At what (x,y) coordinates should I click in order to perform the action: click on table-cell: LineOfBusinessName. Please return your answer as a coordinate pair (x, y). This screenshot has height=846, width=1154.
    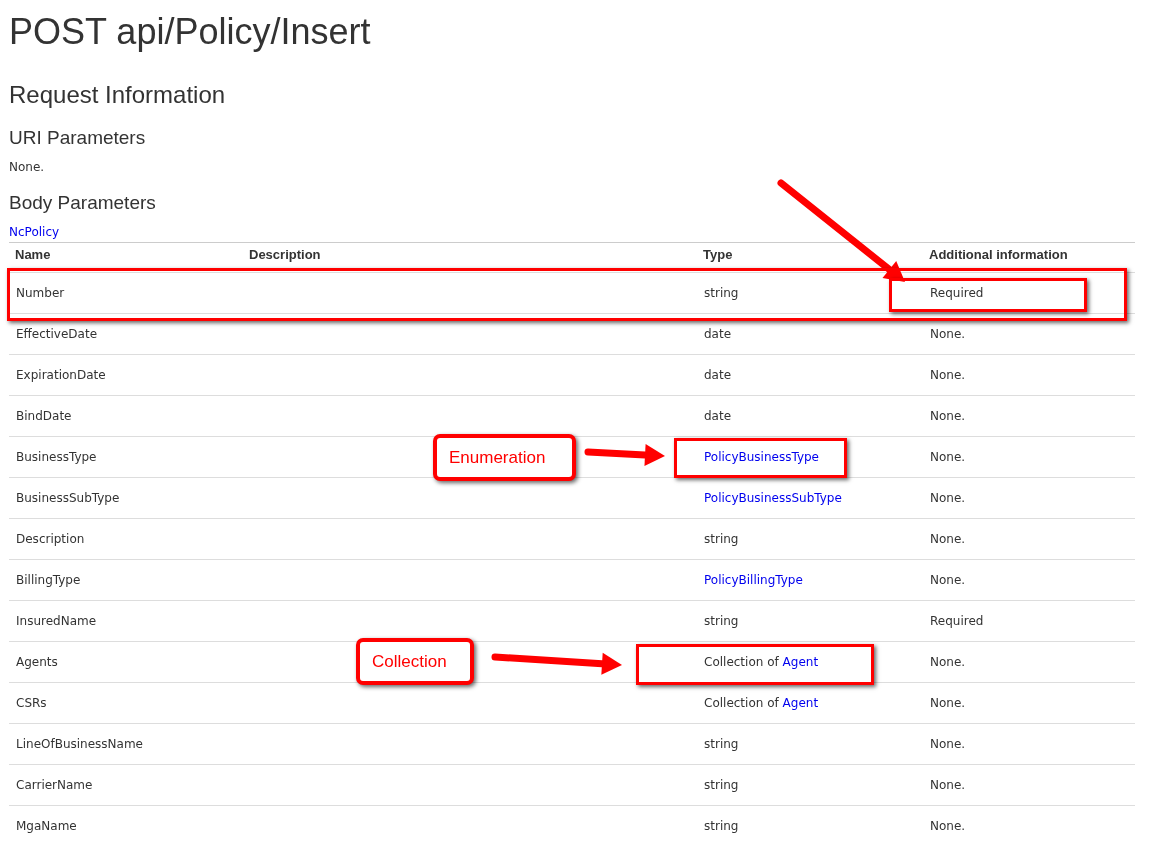
    Looking at the image, I should click on (126, 744).